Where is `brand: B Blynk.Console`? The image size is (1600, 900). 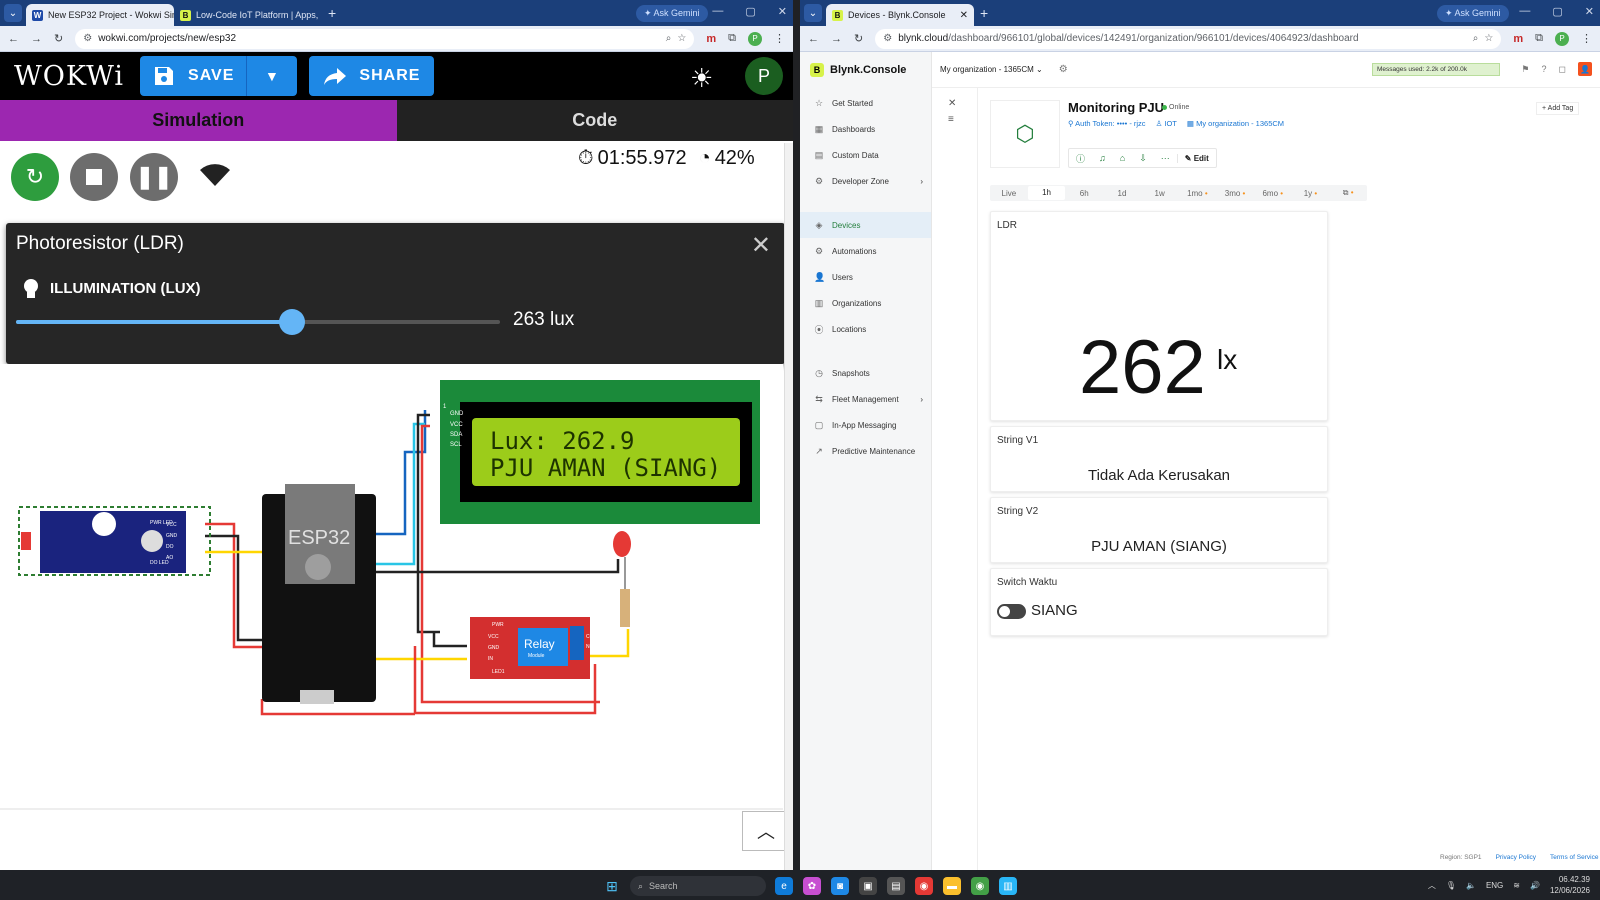 brand: B Blynk.Console is located at coordinates (866, 69).